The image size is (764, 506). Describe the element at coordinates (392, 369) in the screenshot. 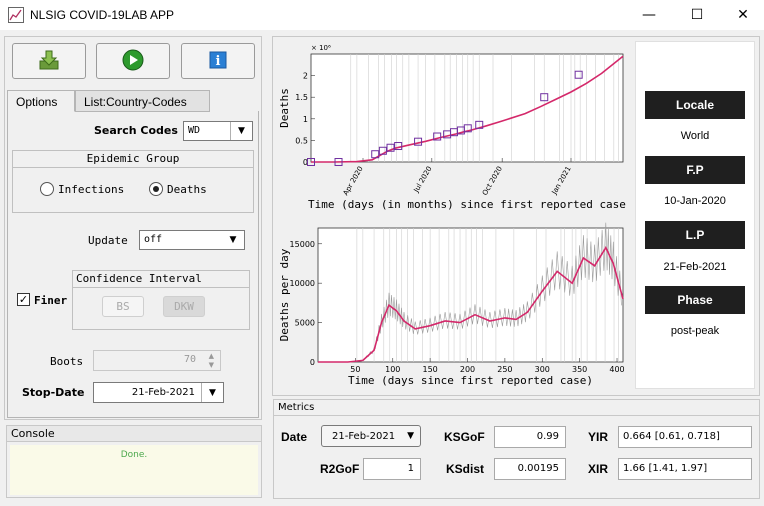

I see `x-tick-label: 100` at that location.